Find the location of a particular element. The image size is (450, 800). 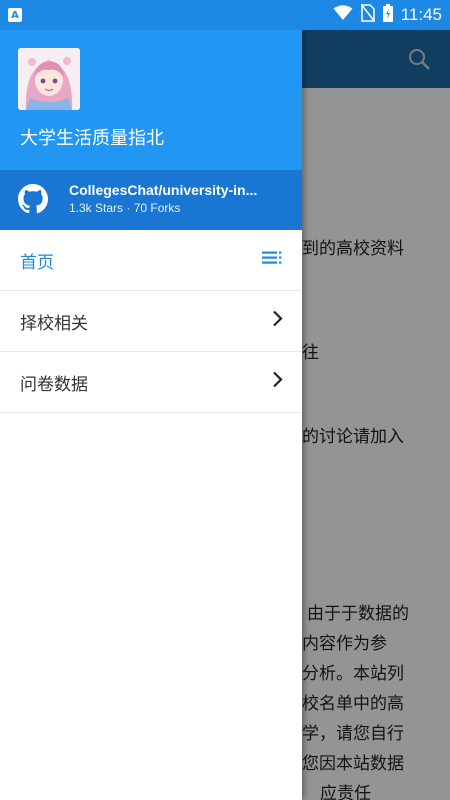

nav-item-label: 择校相关 is located at coordinates (54, 323).